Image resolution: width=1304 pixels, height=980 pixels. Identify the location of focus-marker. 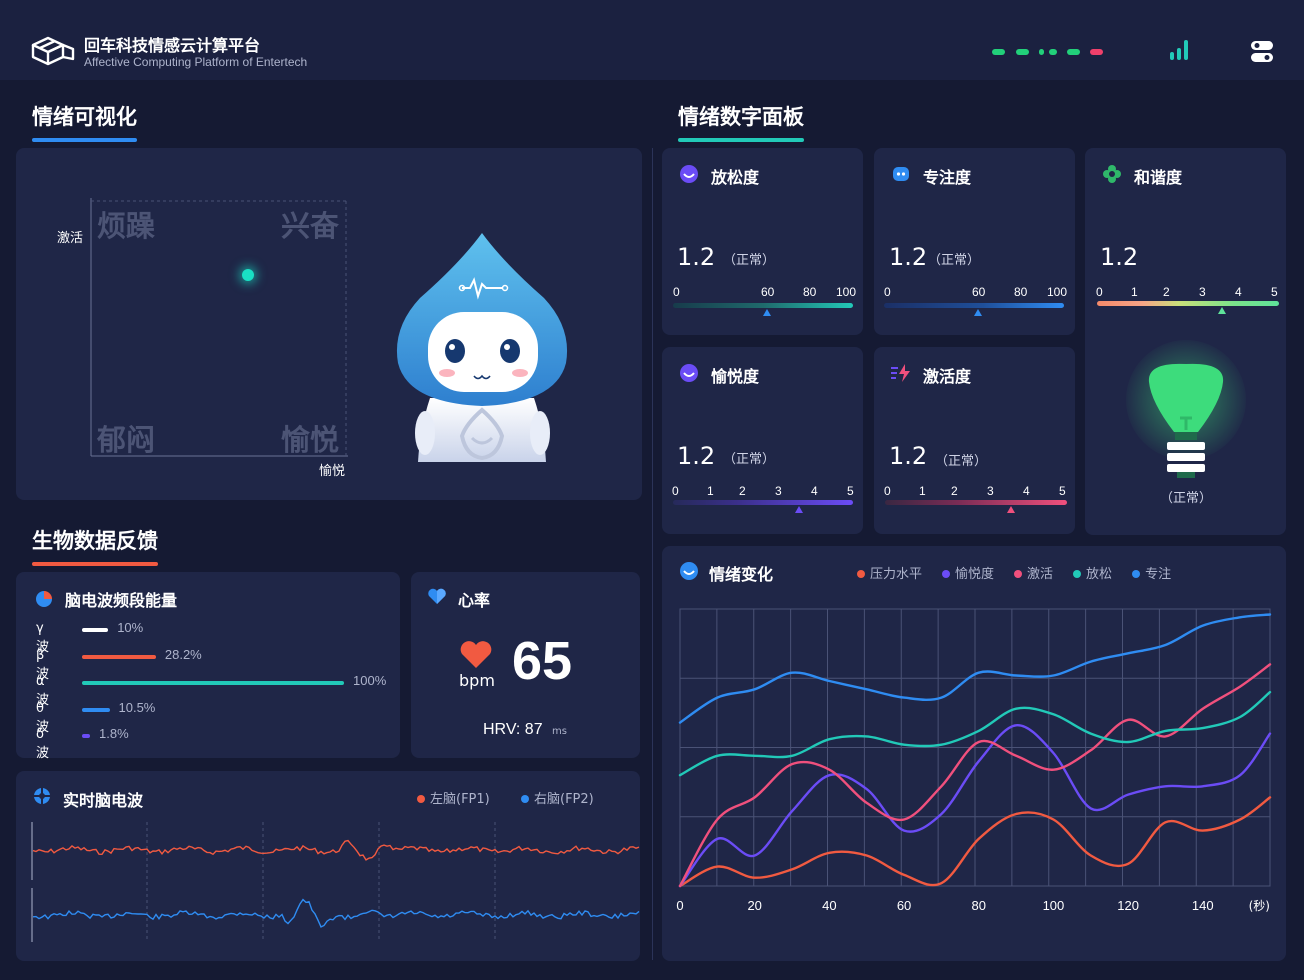
(978, 312).